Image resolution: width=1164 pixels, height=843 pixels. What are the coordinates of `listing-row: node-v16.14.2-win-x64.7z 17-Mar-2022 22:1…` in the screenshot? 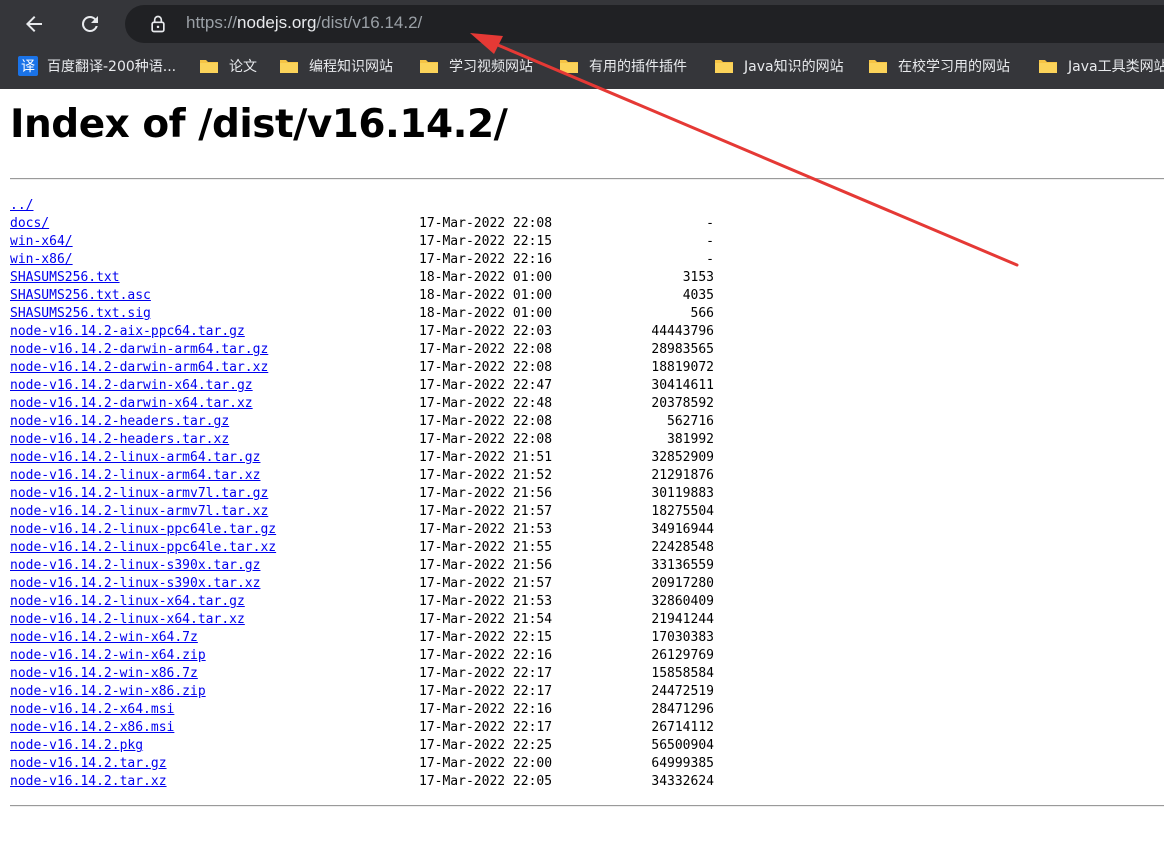 It's located at (380, 638).